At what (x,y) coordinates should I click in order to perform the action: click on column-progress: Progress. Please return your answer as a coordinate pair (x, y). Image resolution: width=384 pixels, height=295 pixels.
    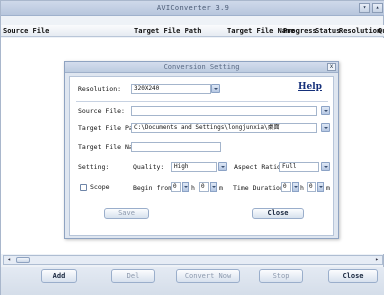
    Looking at the image, I should click on (300, 31).